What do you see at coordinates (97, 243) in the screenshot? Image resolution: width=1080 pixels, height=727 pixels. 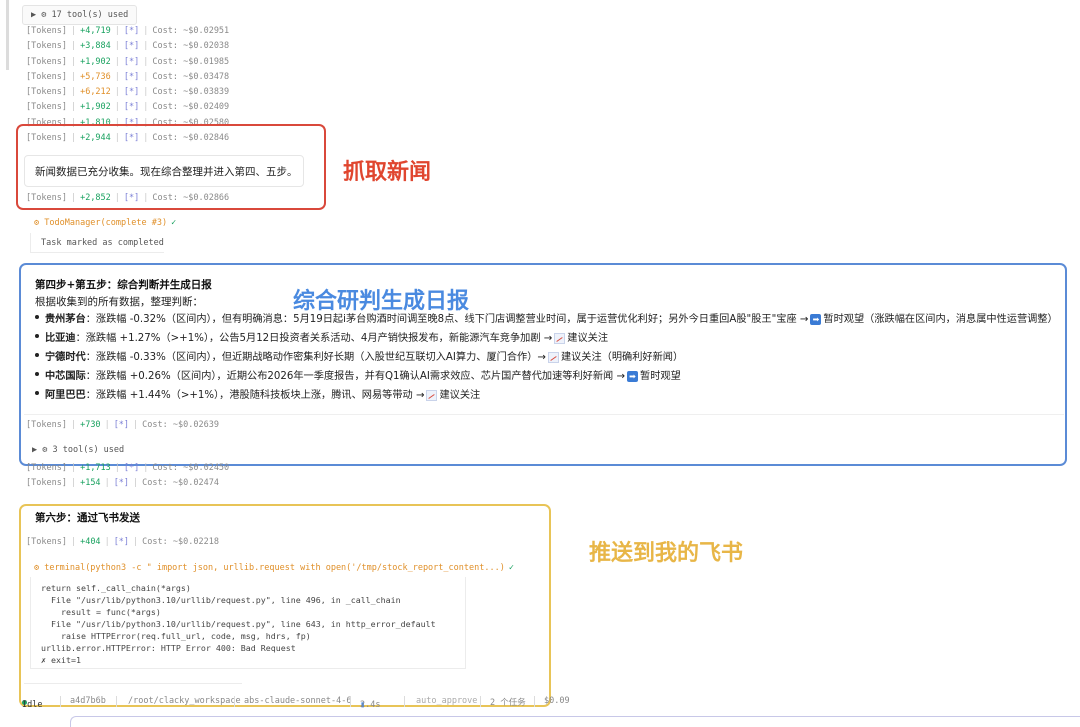 I see `todo-result: Task marked as completed` at bounding box center [97, 243].